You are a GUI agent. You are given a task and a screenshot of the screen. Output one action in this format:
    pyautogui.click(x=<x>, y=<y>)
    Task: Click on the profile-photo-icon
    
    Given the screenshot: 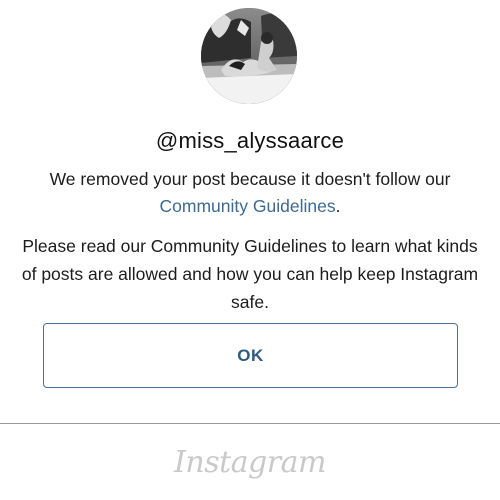 What is the action you would take?
    pyautogui.click(x=249, y=56)
    